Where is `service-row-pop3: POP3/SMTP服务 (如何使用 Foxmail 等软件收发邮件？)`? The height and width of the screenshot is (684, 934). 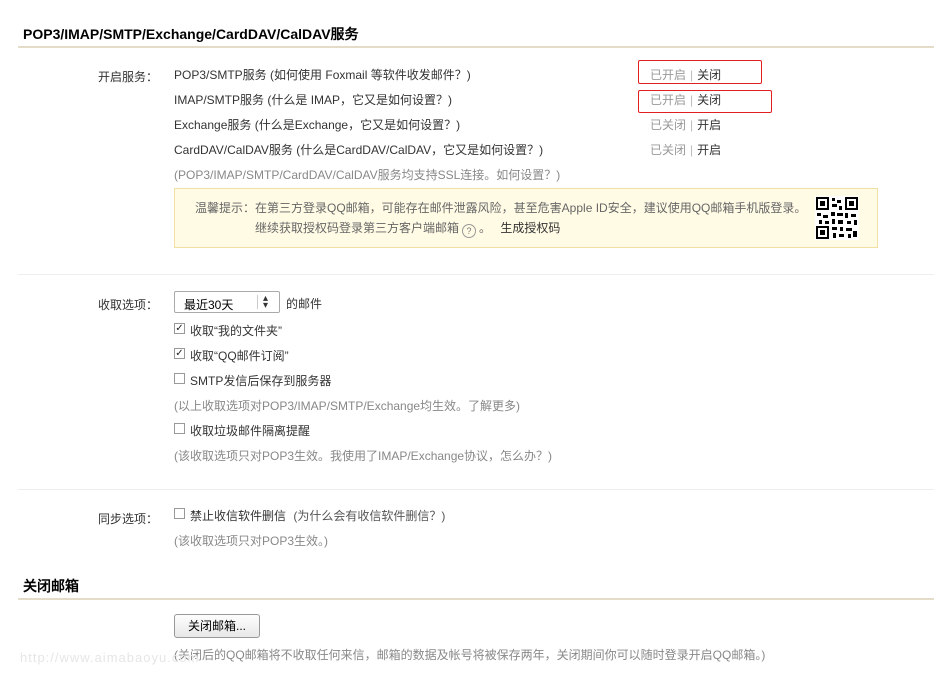
service-row-pop3: POP3/SMTP服务 (如何使用 Foxmail 等软件收发邮件？) is located at coordinates (322, 74).